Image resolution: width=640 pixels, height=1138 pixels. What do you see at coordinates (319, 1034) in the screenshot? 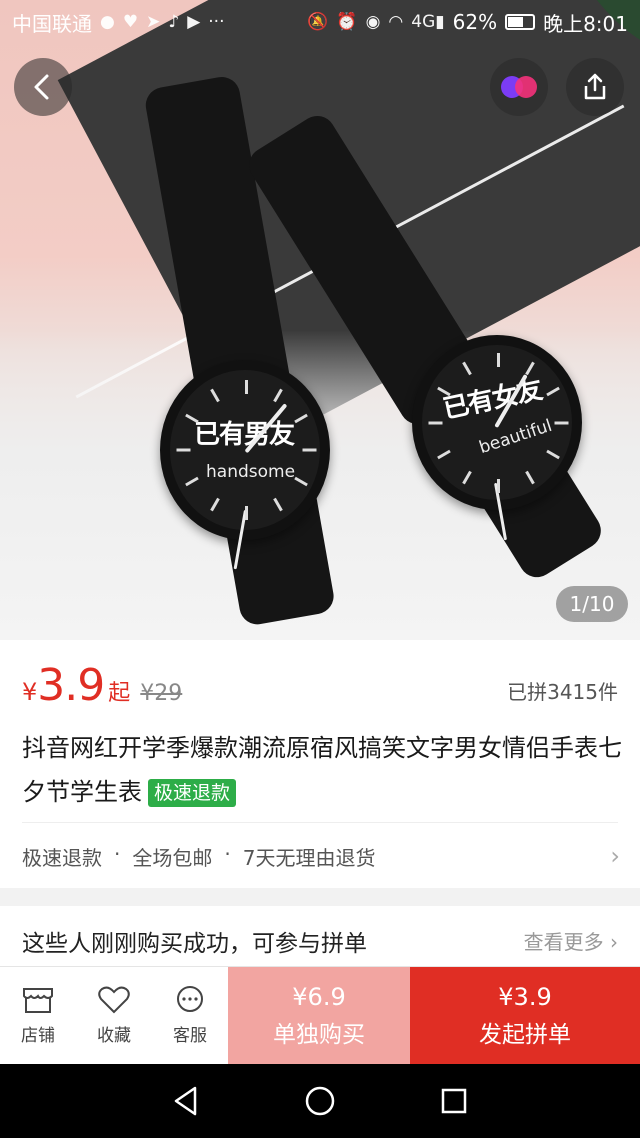
I see `buy-alone-label: 单独购买` at bounding box center [319, 1034].